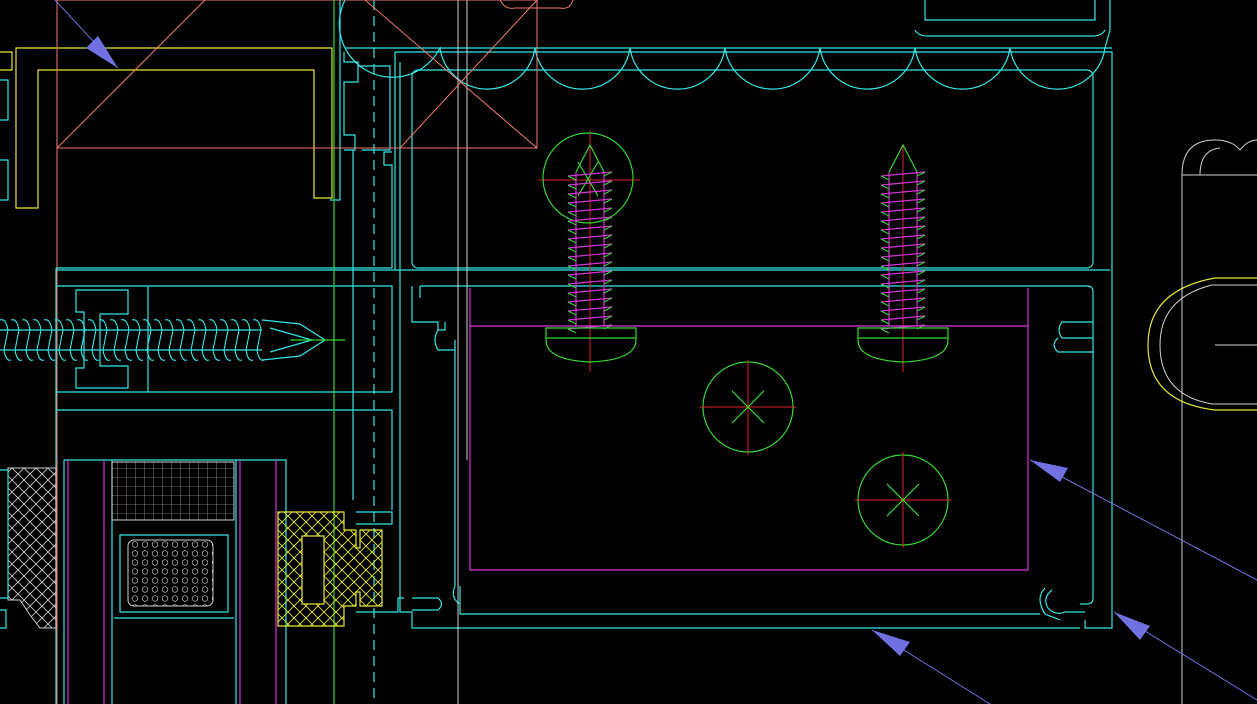 Image resolution: width=1257 pixels, height=704 pixels. Describe the element at coordinates (1202, 421) in the screenshot. I see `right-adjacent-profile` at that location.